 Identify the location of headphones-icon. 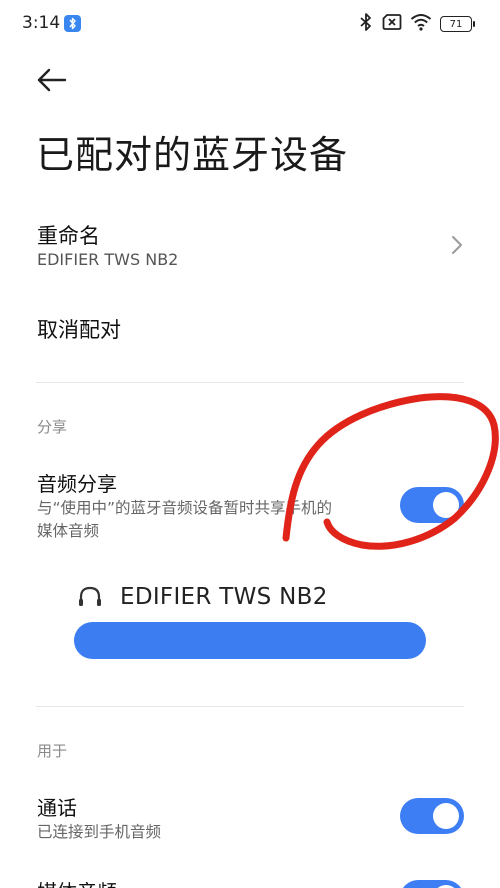
(90, 596).